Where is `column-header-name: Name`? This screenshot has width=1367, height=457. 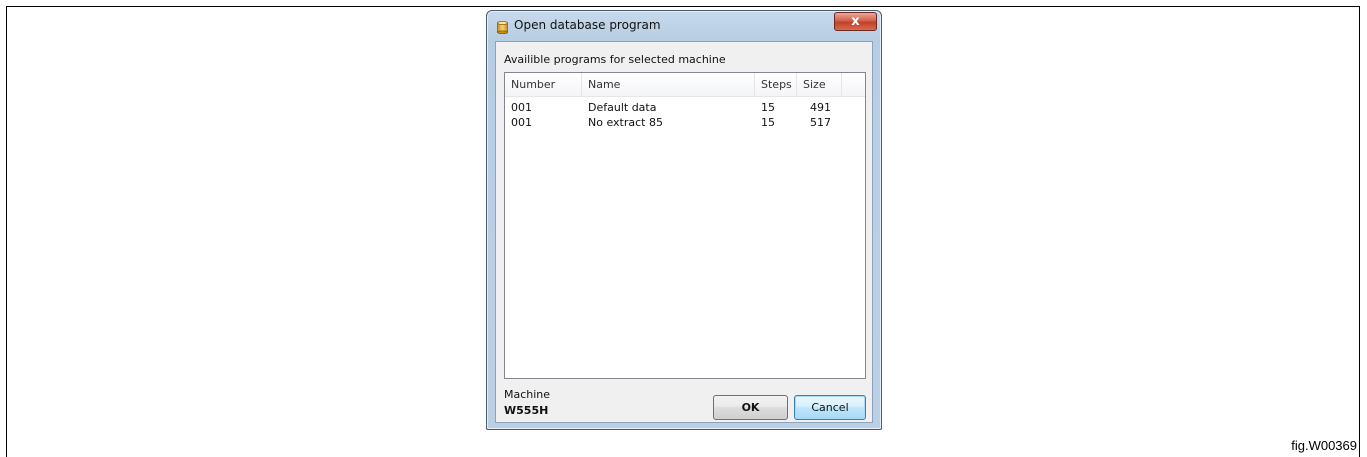
column-header-name: Name is located at coordinates (668, 84).